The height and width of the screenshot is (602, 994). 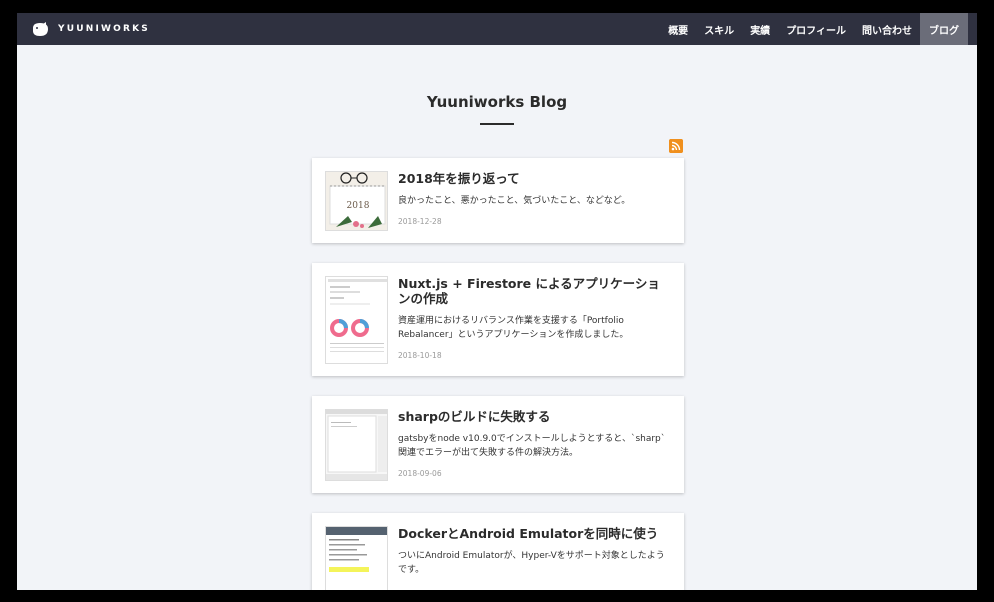 I want to click on post-title: 2018年を振り返って, so click(x=459, y=178).